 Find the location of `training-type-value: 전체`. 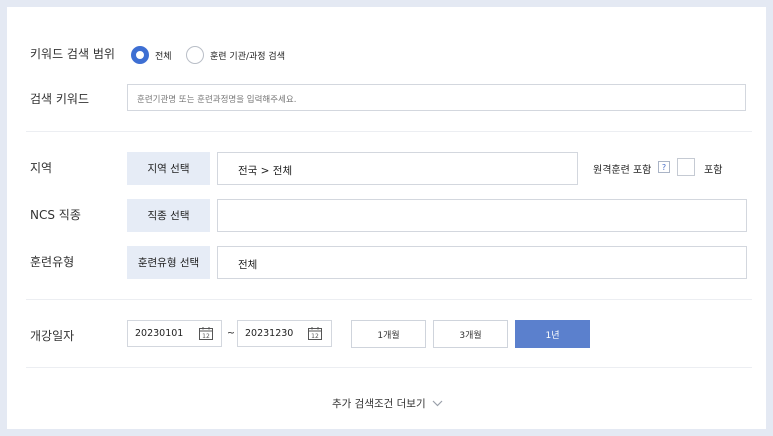

training-type-value: 전체 is located at coordinates (248, 265).